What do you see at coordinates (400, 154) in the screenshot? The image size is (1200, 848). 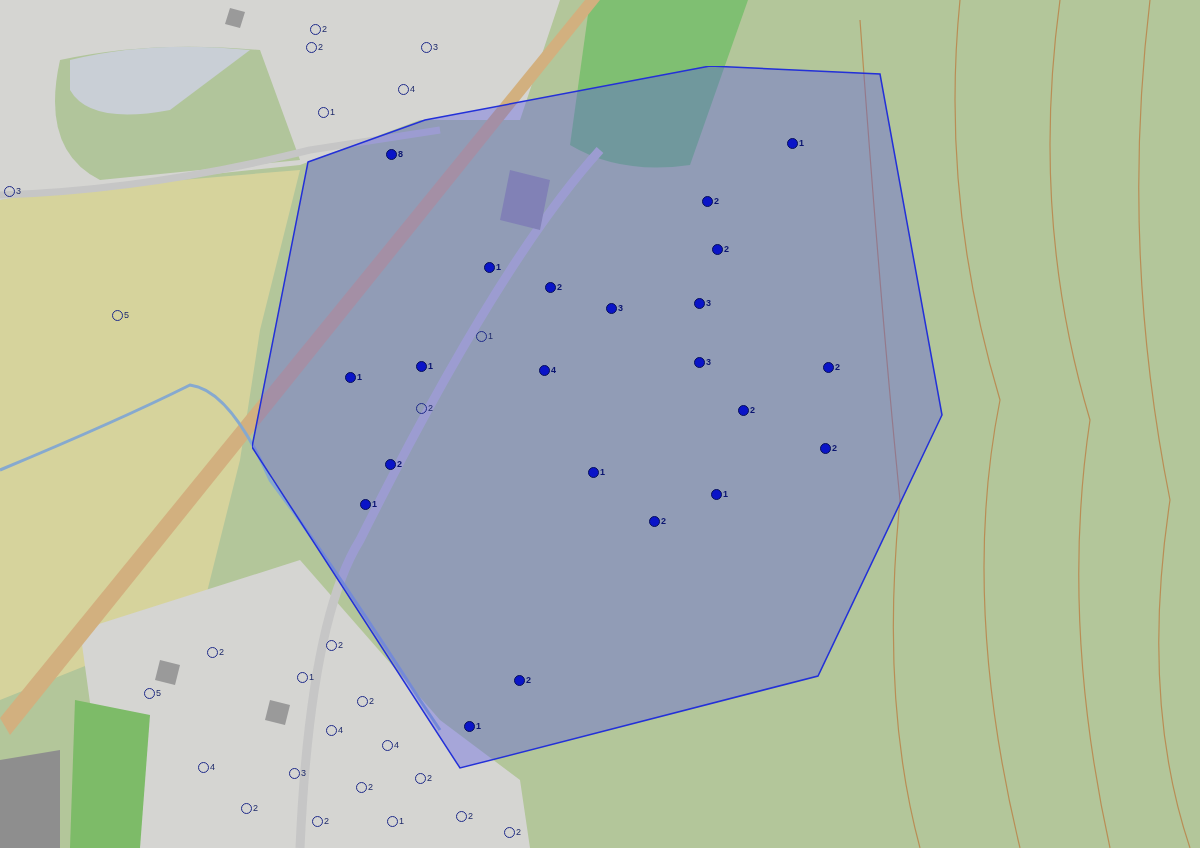 I see `marker-label: 8` at bounding box center [400, 154].